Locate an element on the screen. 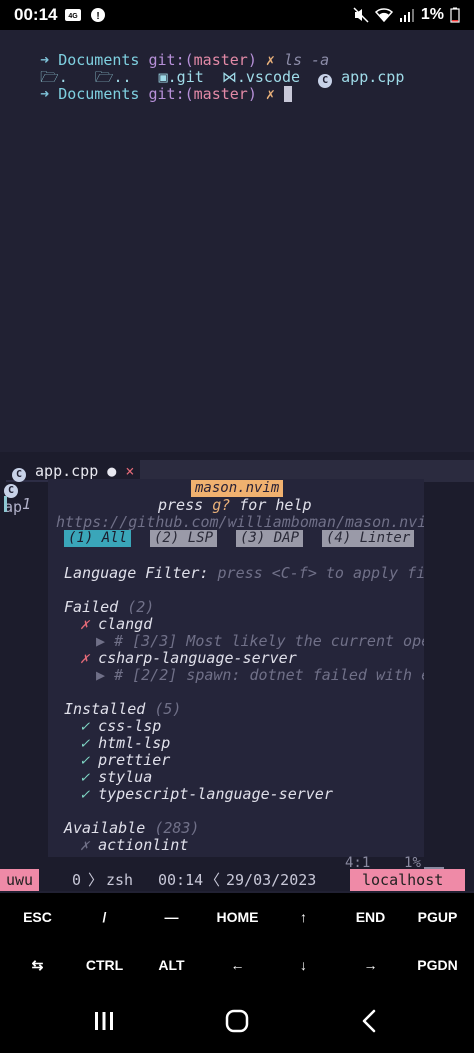 The width and height of the screenshot is (474, 1053). buffer-tab-name: app.cpp is located at coordinates (67, 471).